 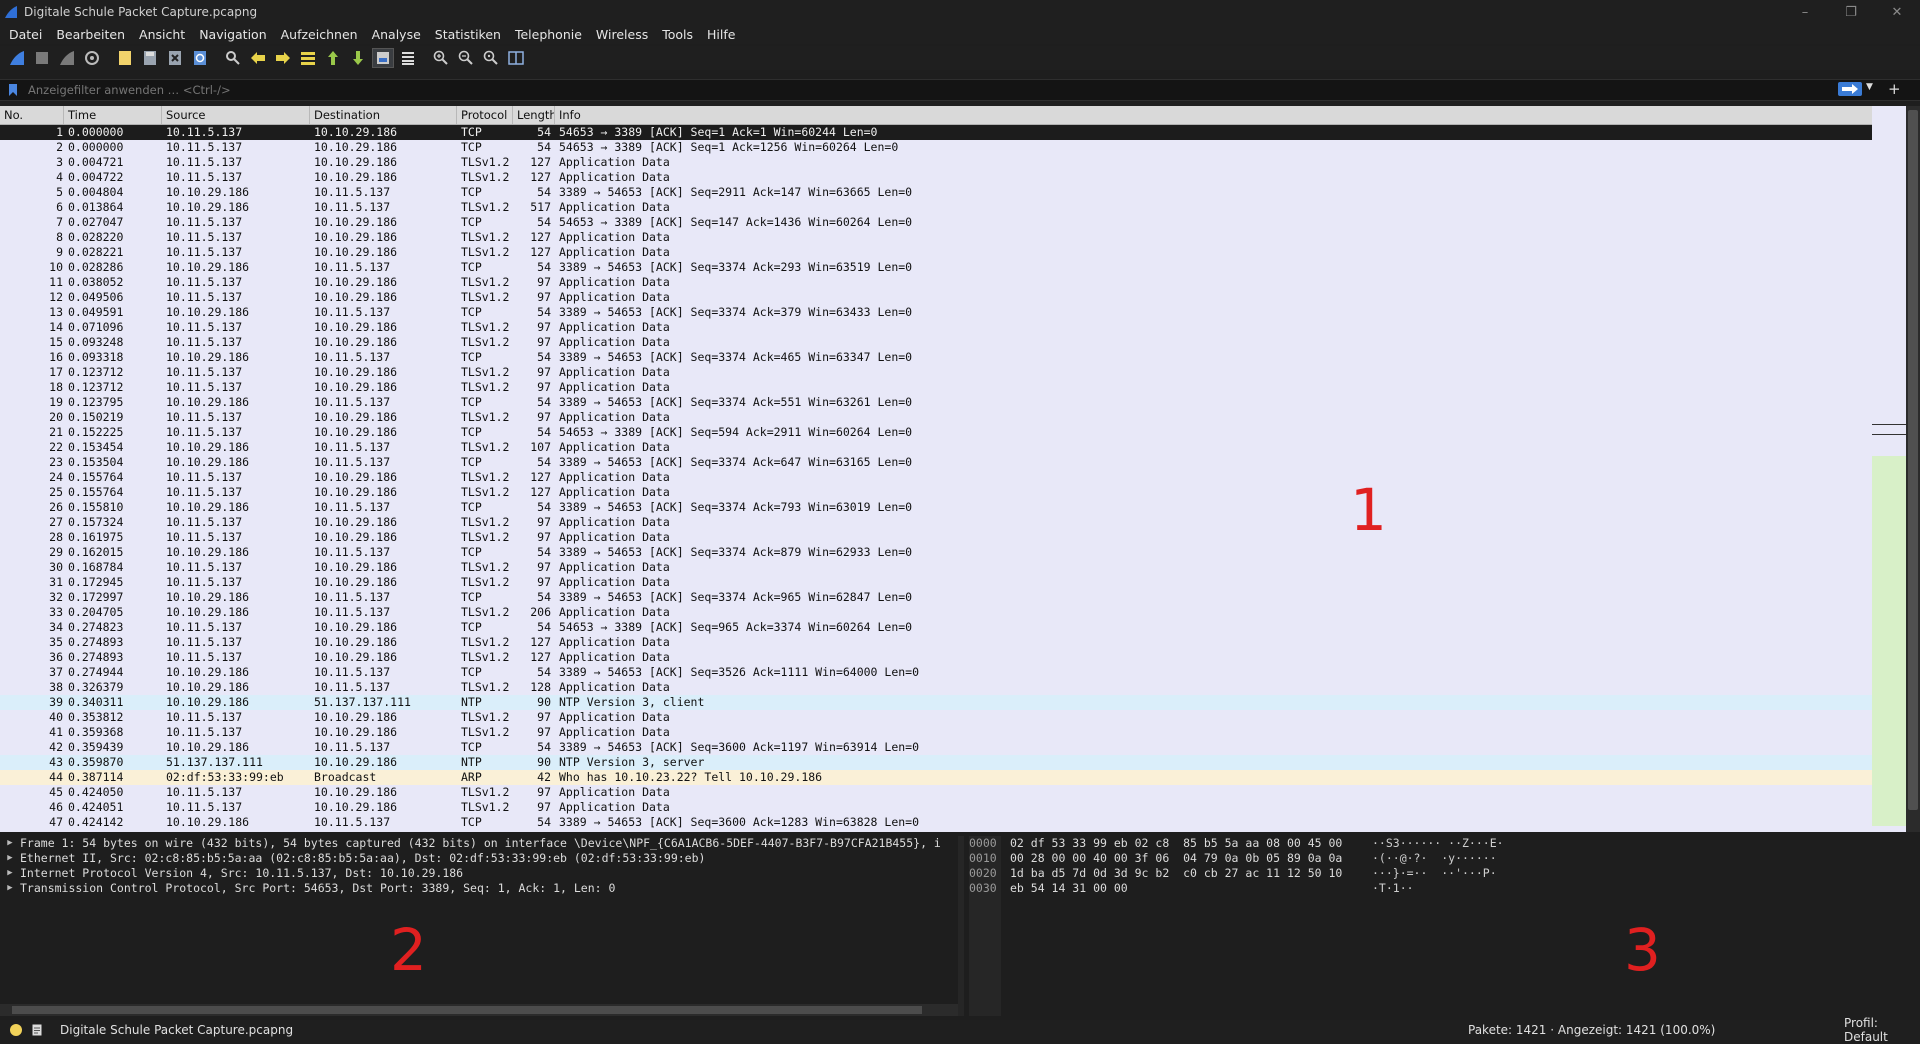 What do you see at coordinates (485, 115) in the screenshot?
I see `column-header-protocol: Protocol` at bounding box center [485, 115].